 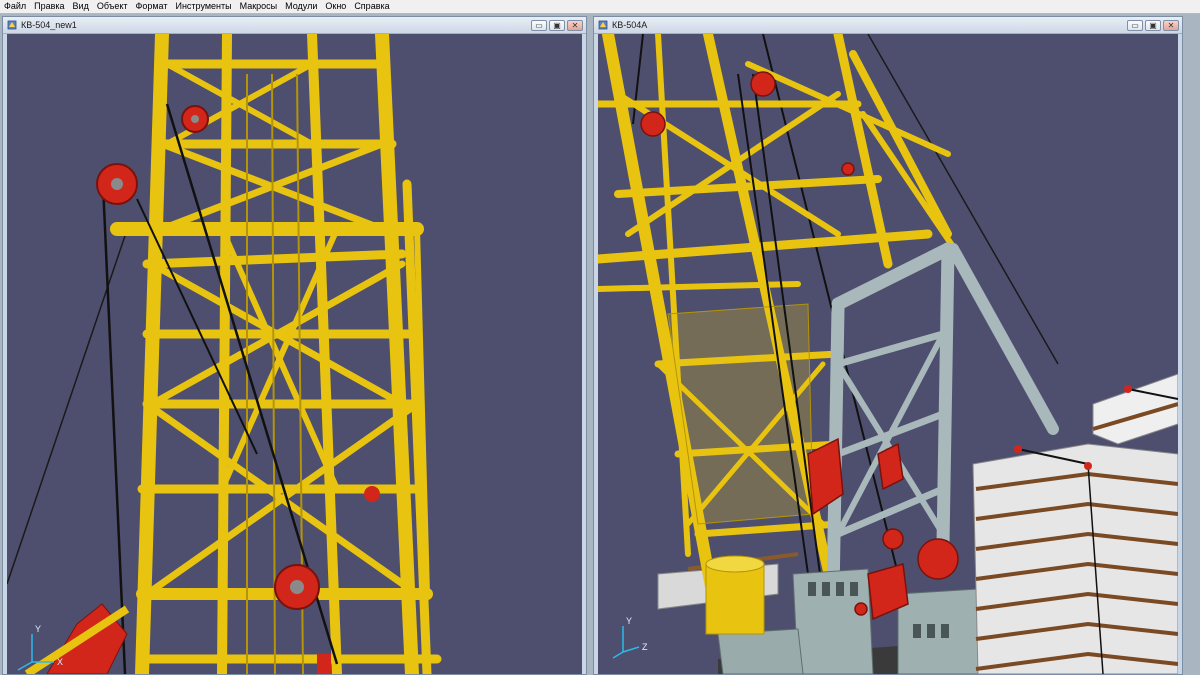 I want to click on menu-object: Объект, so click(x=112, y=6).